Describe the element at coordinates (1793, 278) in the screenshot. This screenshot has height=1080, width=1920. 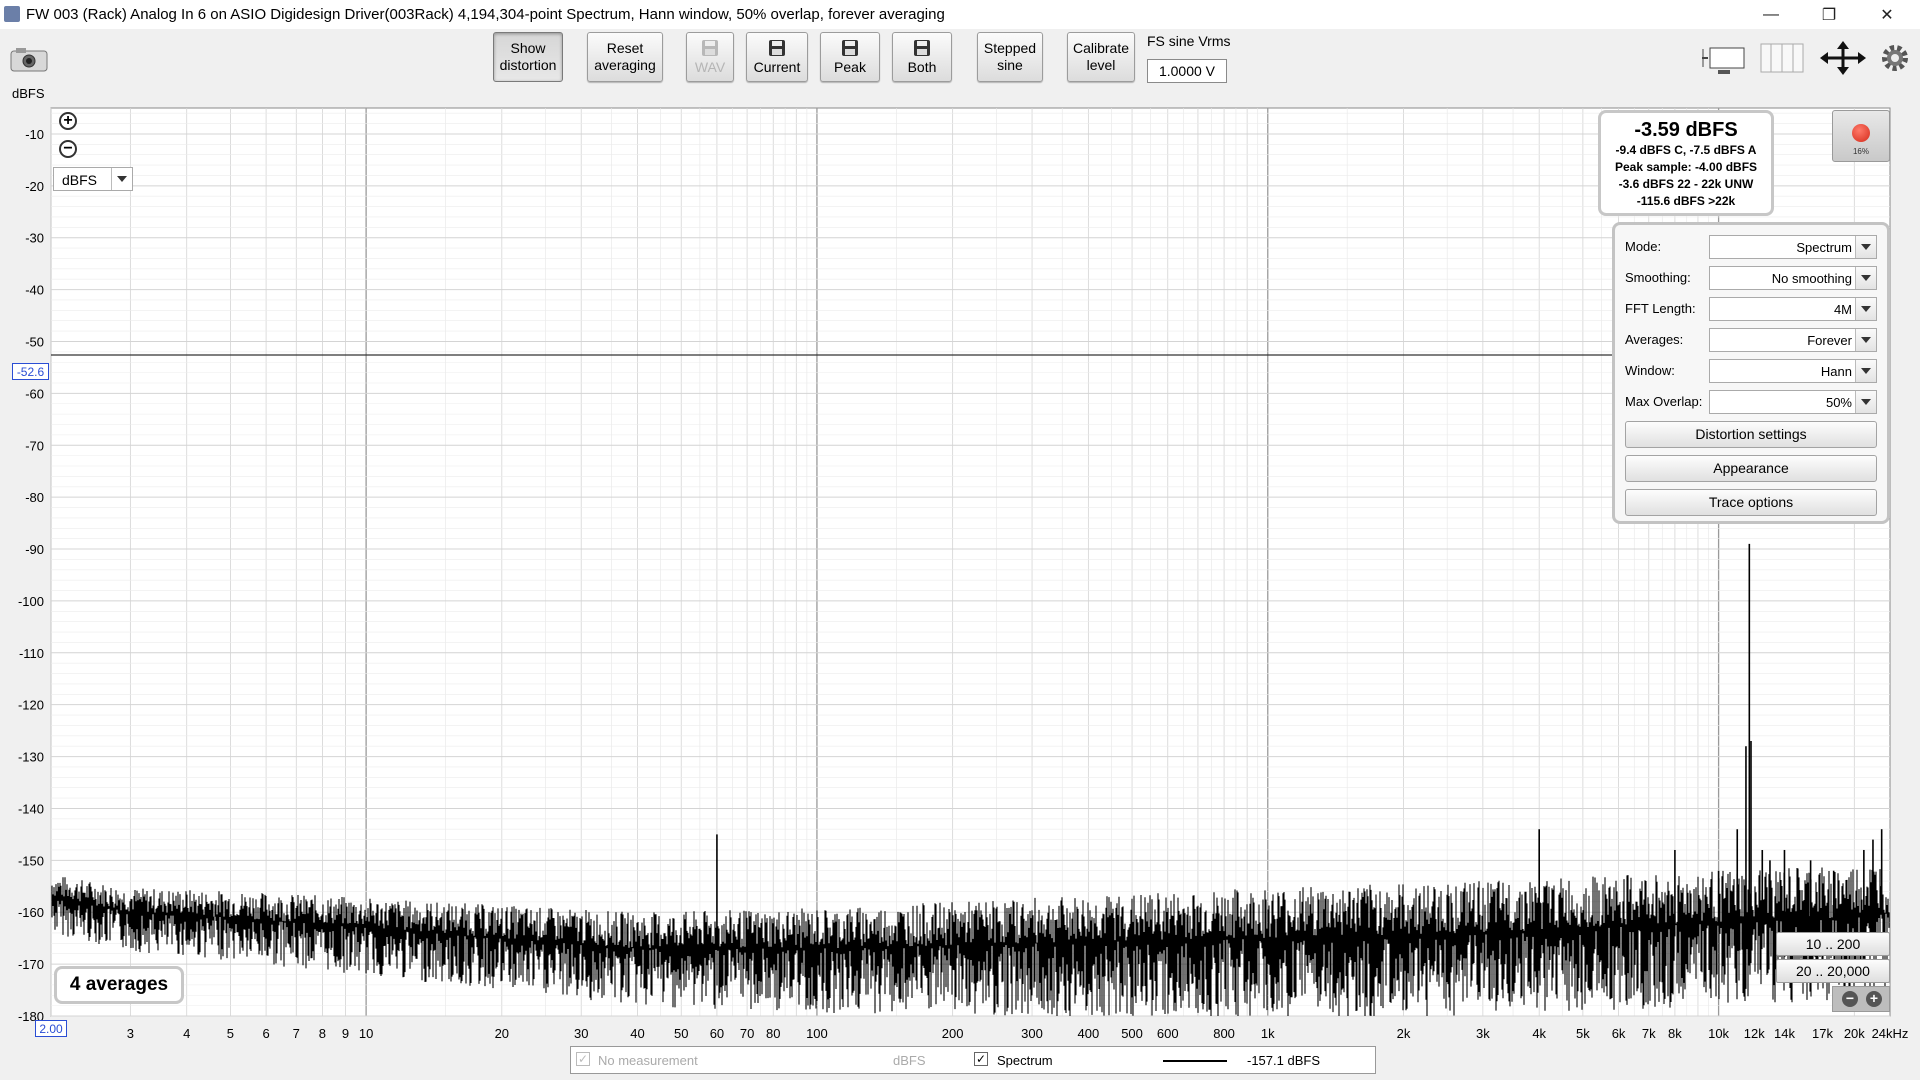
I see `smoothing-select: No smoothing` at that location.